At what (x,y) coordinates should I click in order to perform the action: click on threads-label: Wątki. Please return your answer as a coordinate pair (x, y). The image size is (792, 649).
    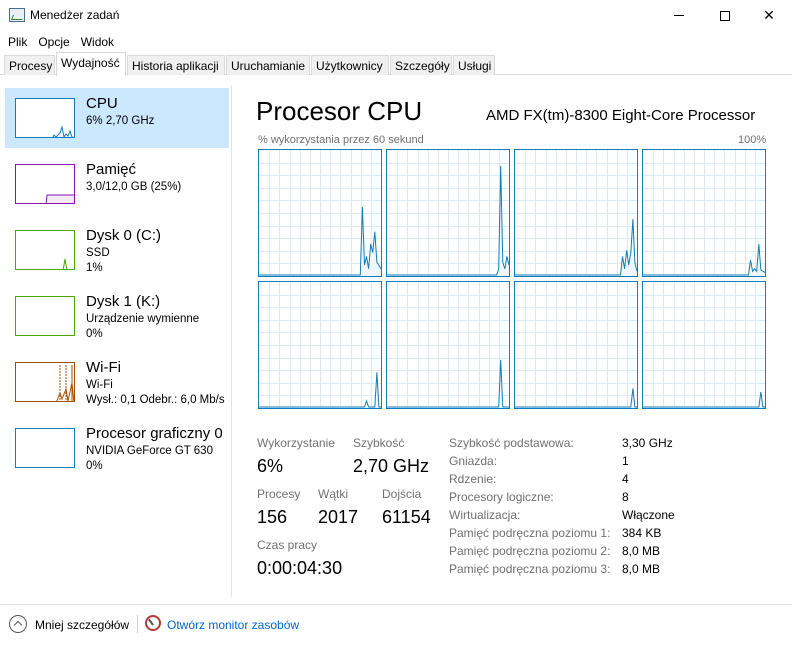
    Looking at the image, I should click on (333, 494).